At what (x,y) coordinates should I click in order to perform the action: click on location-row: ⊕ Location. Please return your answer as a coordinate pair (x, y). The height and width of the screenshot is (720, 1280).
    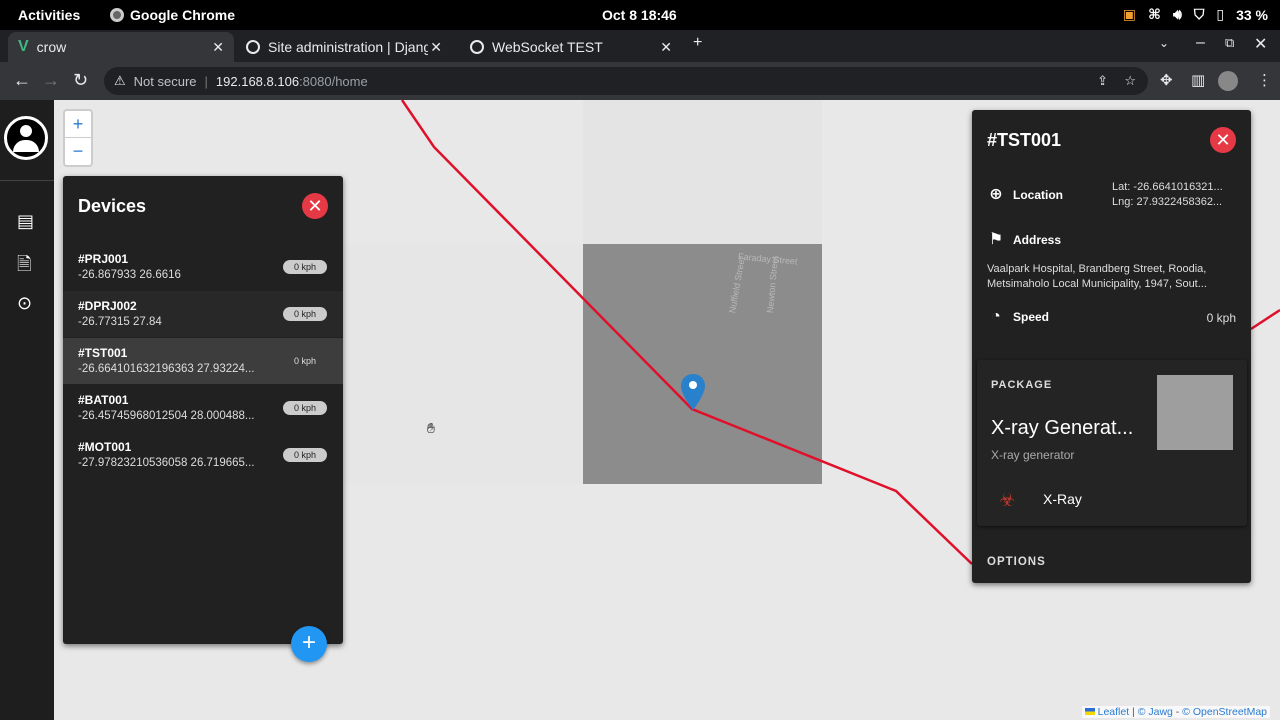
    Looking at the image, I should click on (1025, 195).